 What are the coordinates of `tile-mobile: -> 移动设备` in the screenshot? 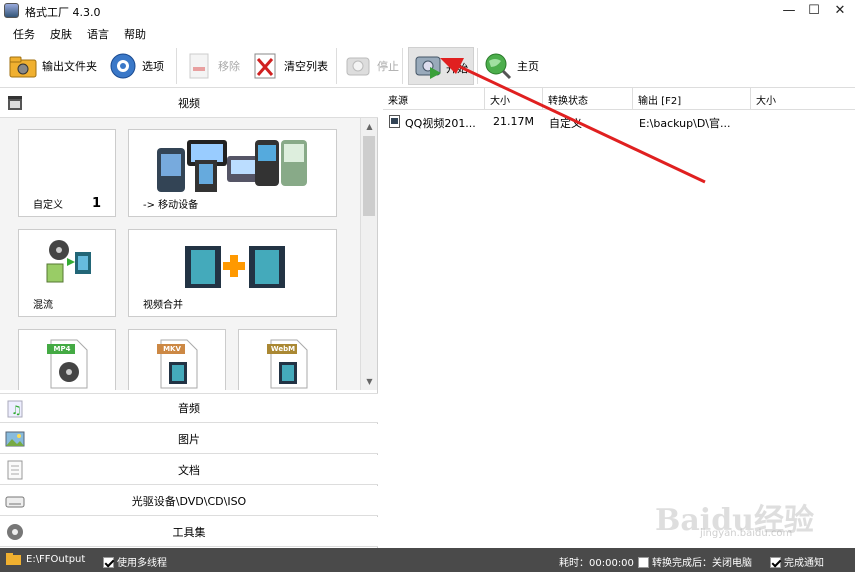 It's located at (232, 173).